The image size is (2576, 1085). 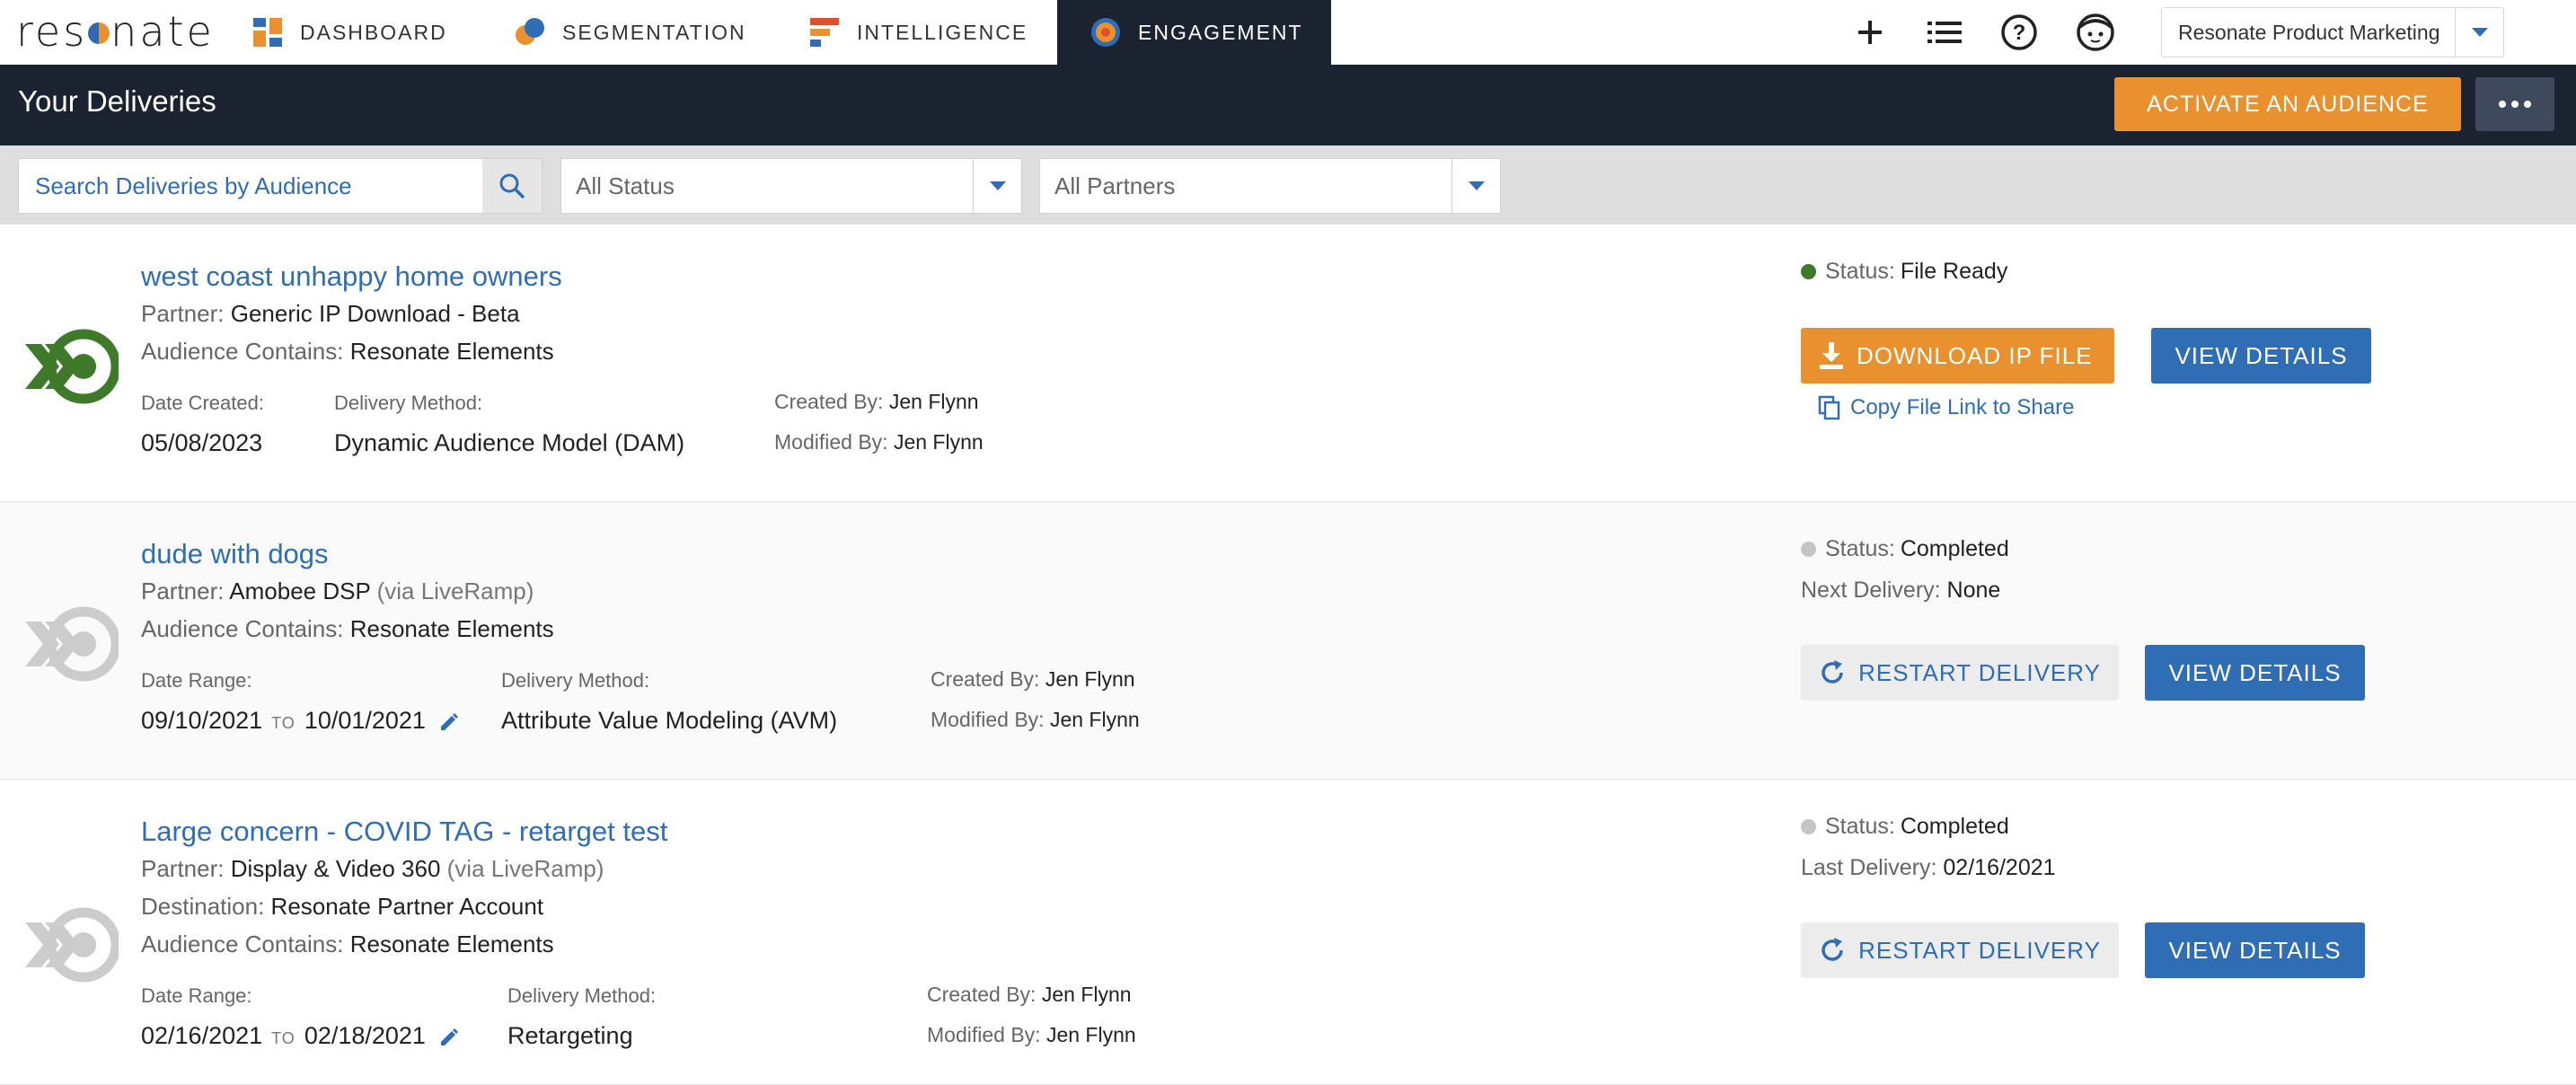 What do you see at coordinates (1106, 32) in the screenshot?
I see `engagement-icon` at bounding box center [1106, 32].